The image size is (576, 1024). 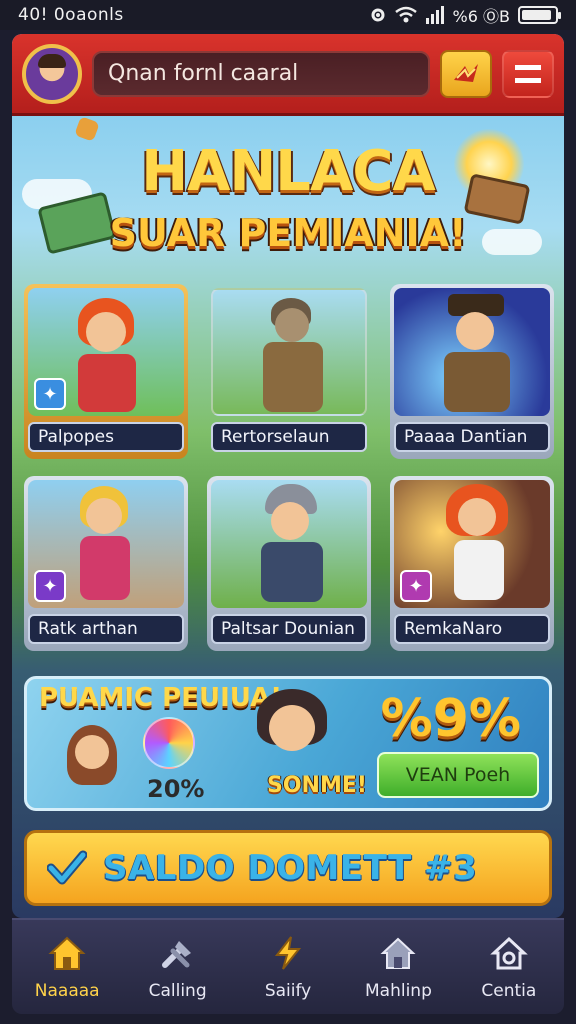 I want to click on character-name: Paltsar Dounian, so click(x=289, y=629).